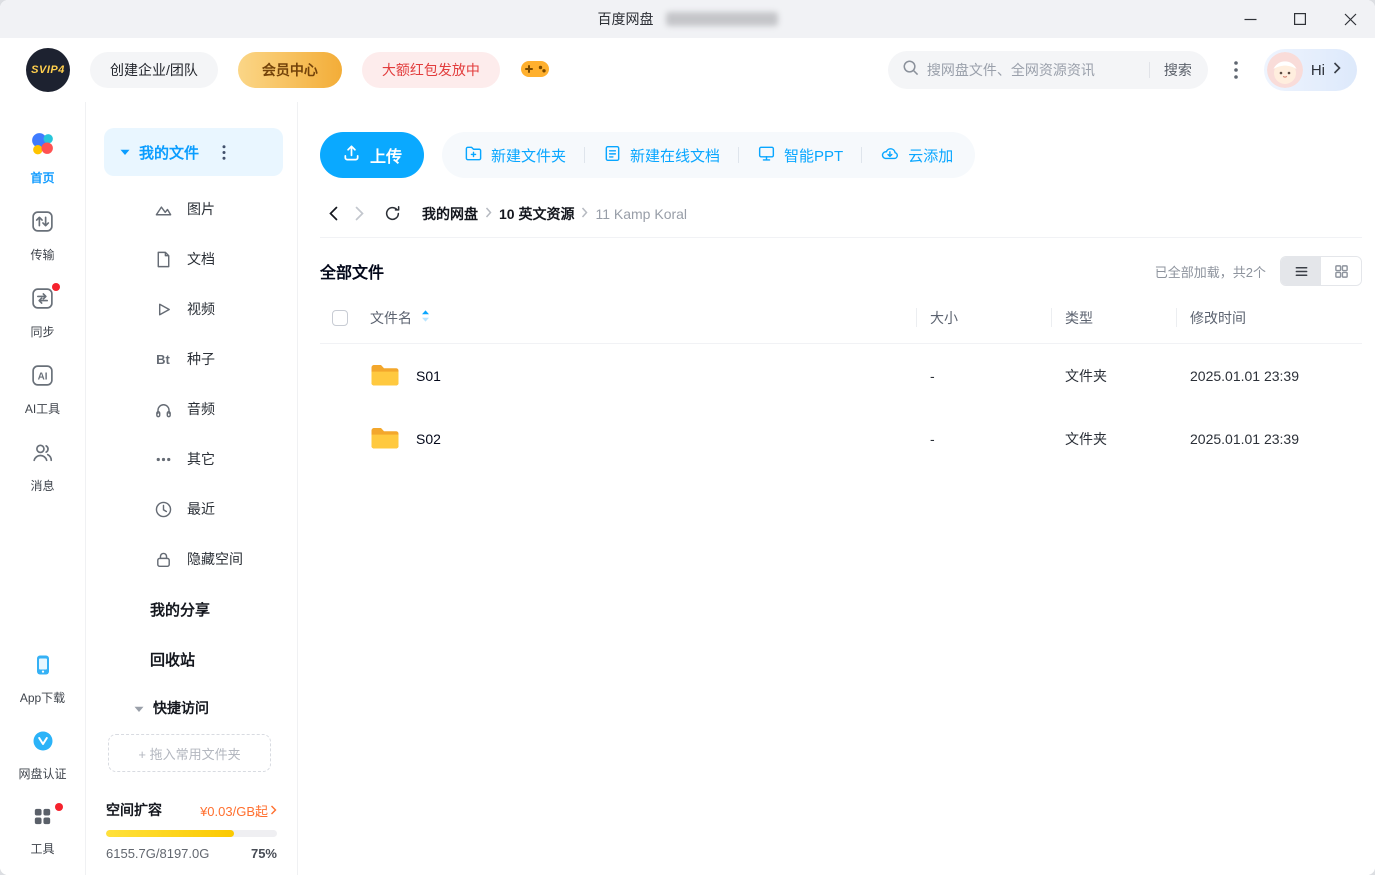 The width and height of the screenshot is (1375, 875). Describe the element at coordinates (990, 317) in the screenshot. I see `column-header-size: 大小` at that location.